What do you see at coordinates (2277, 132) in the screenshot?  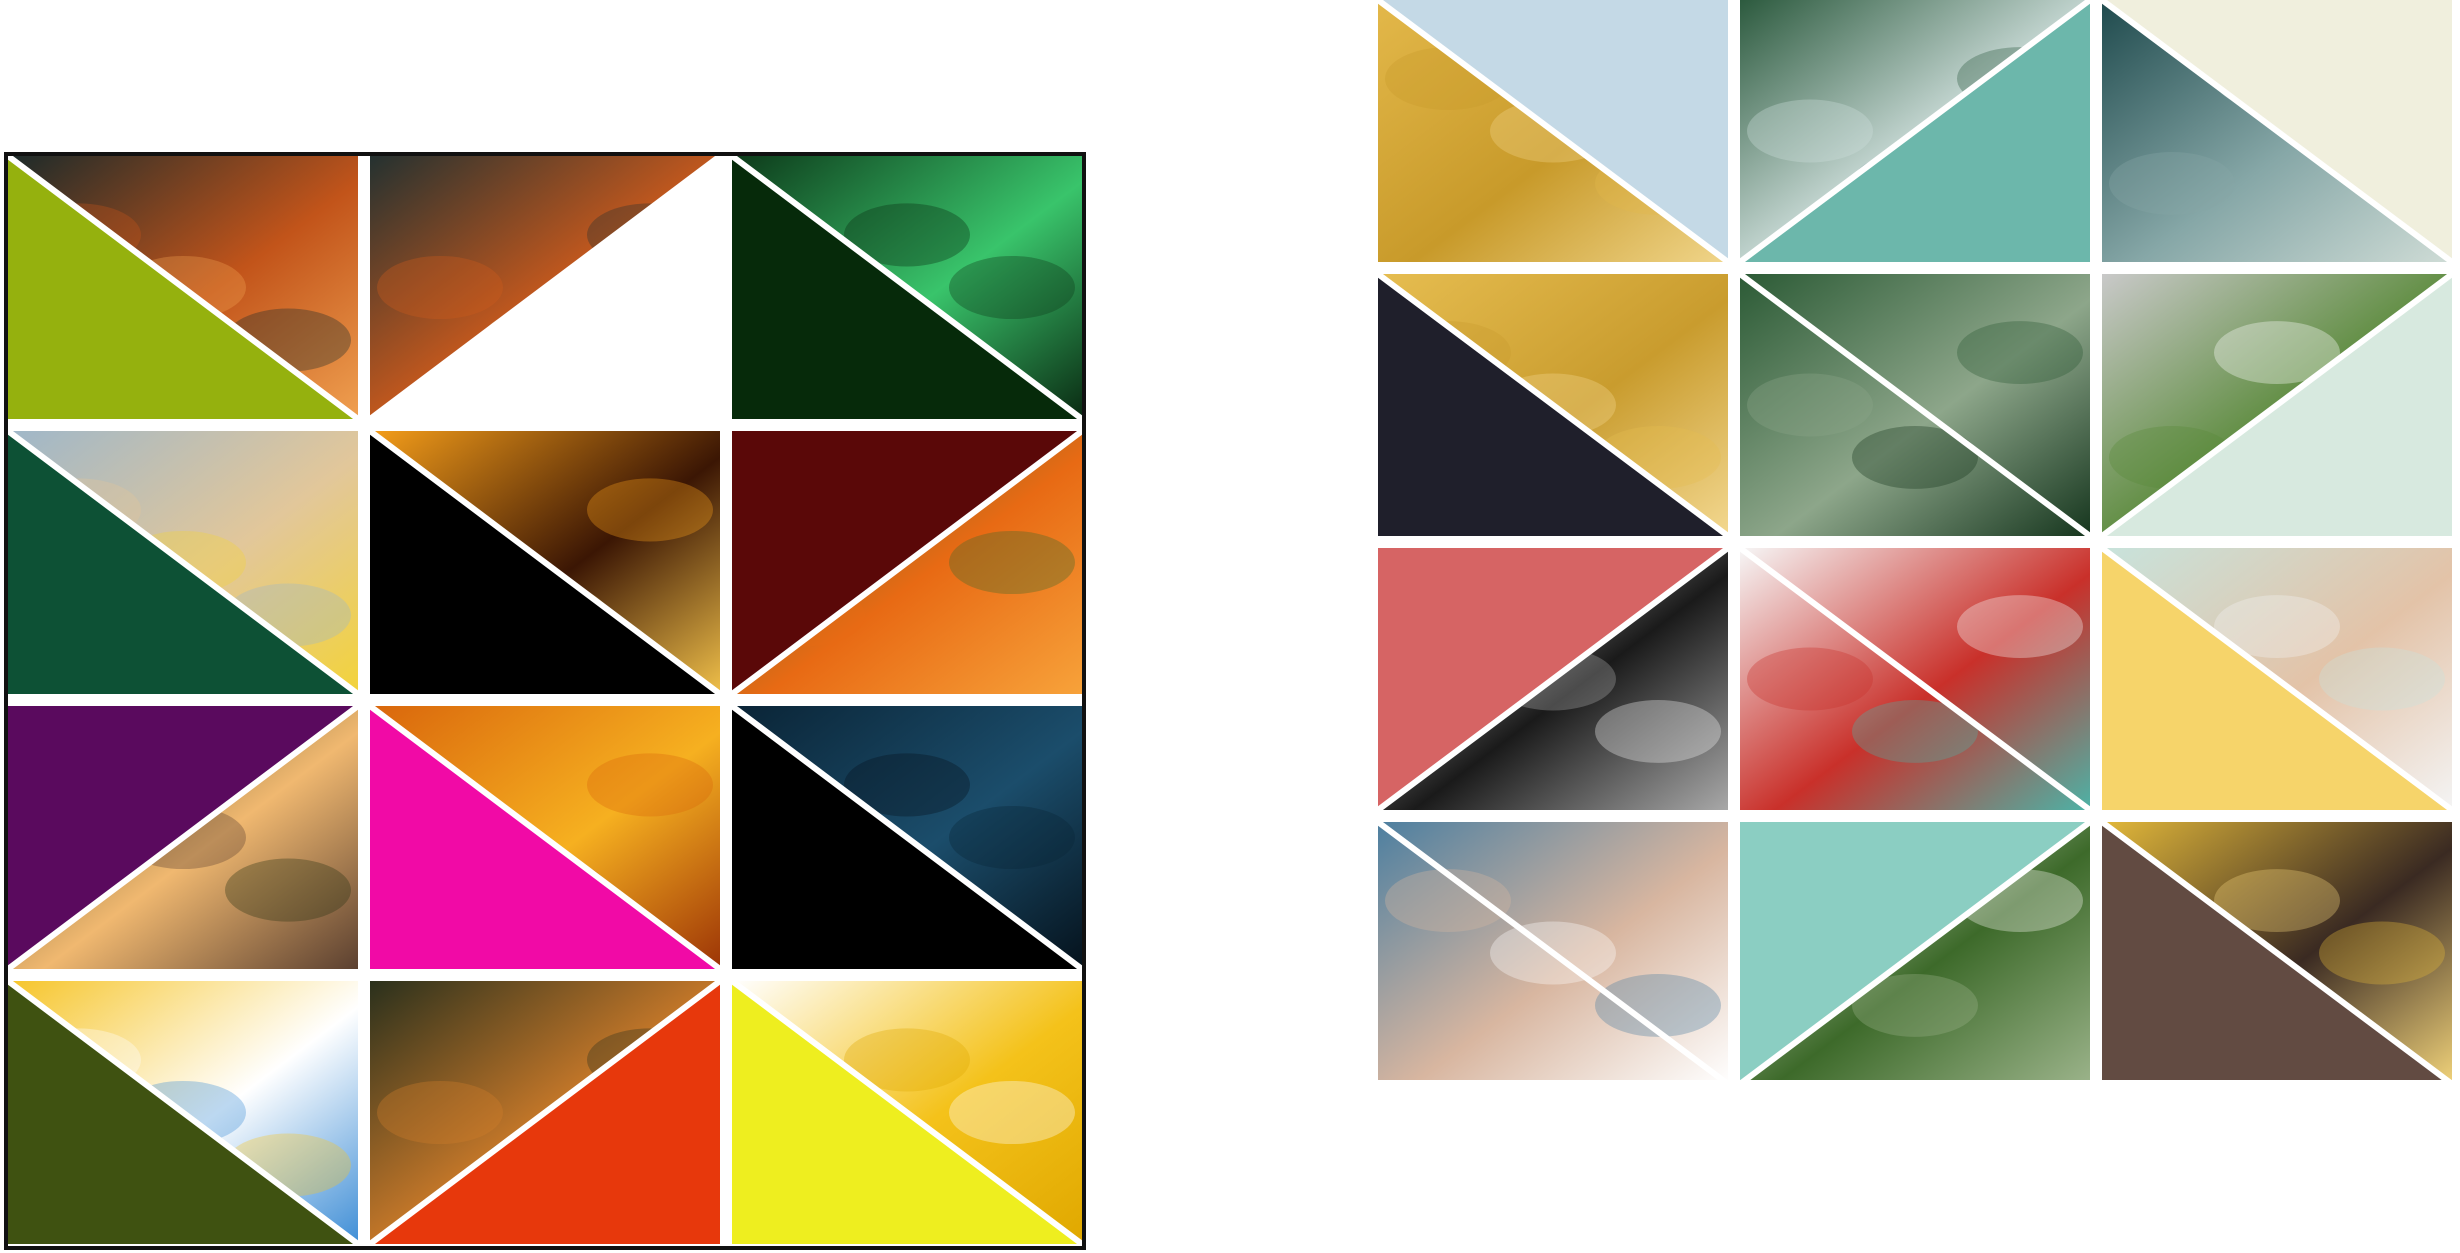 I see `tile-mountain-ridge` at bounding box center [2277, 132].